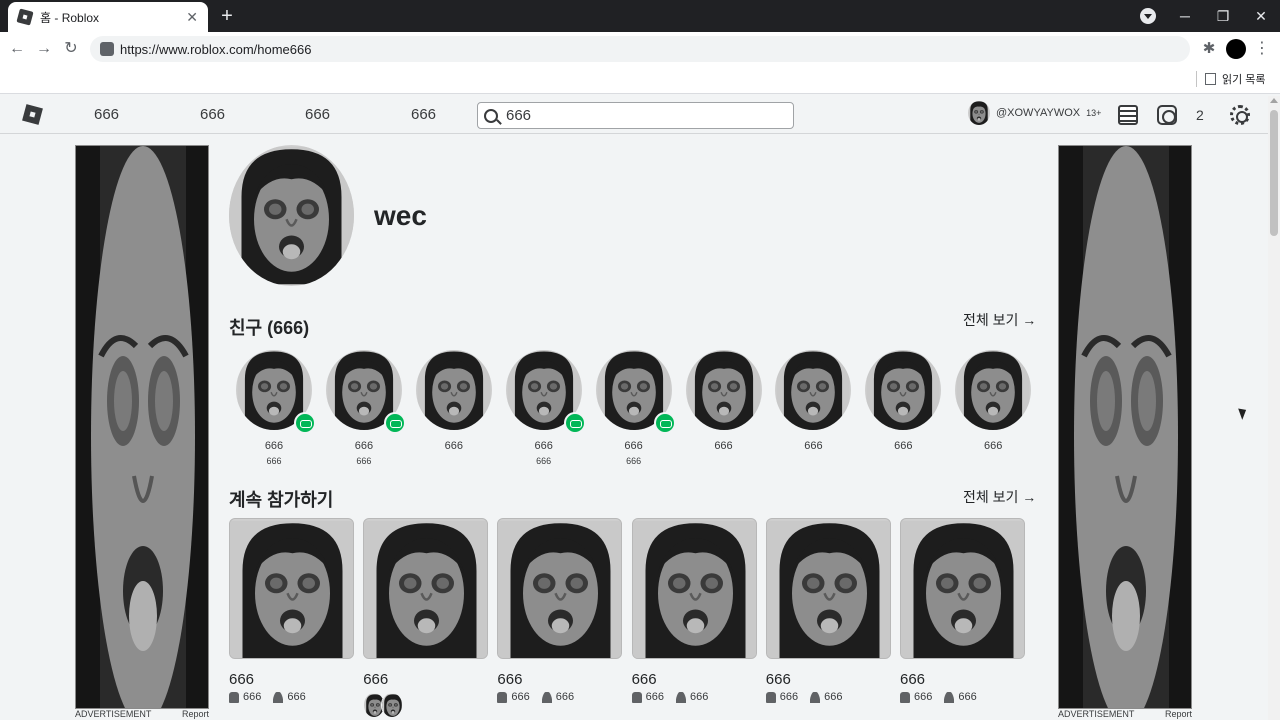 This screenshot has width=1280, height=720. What do you see at coordinates (1128, 115) in the screenshot?
I see `notifications-list-icon` at bounding box center [1128, 115].